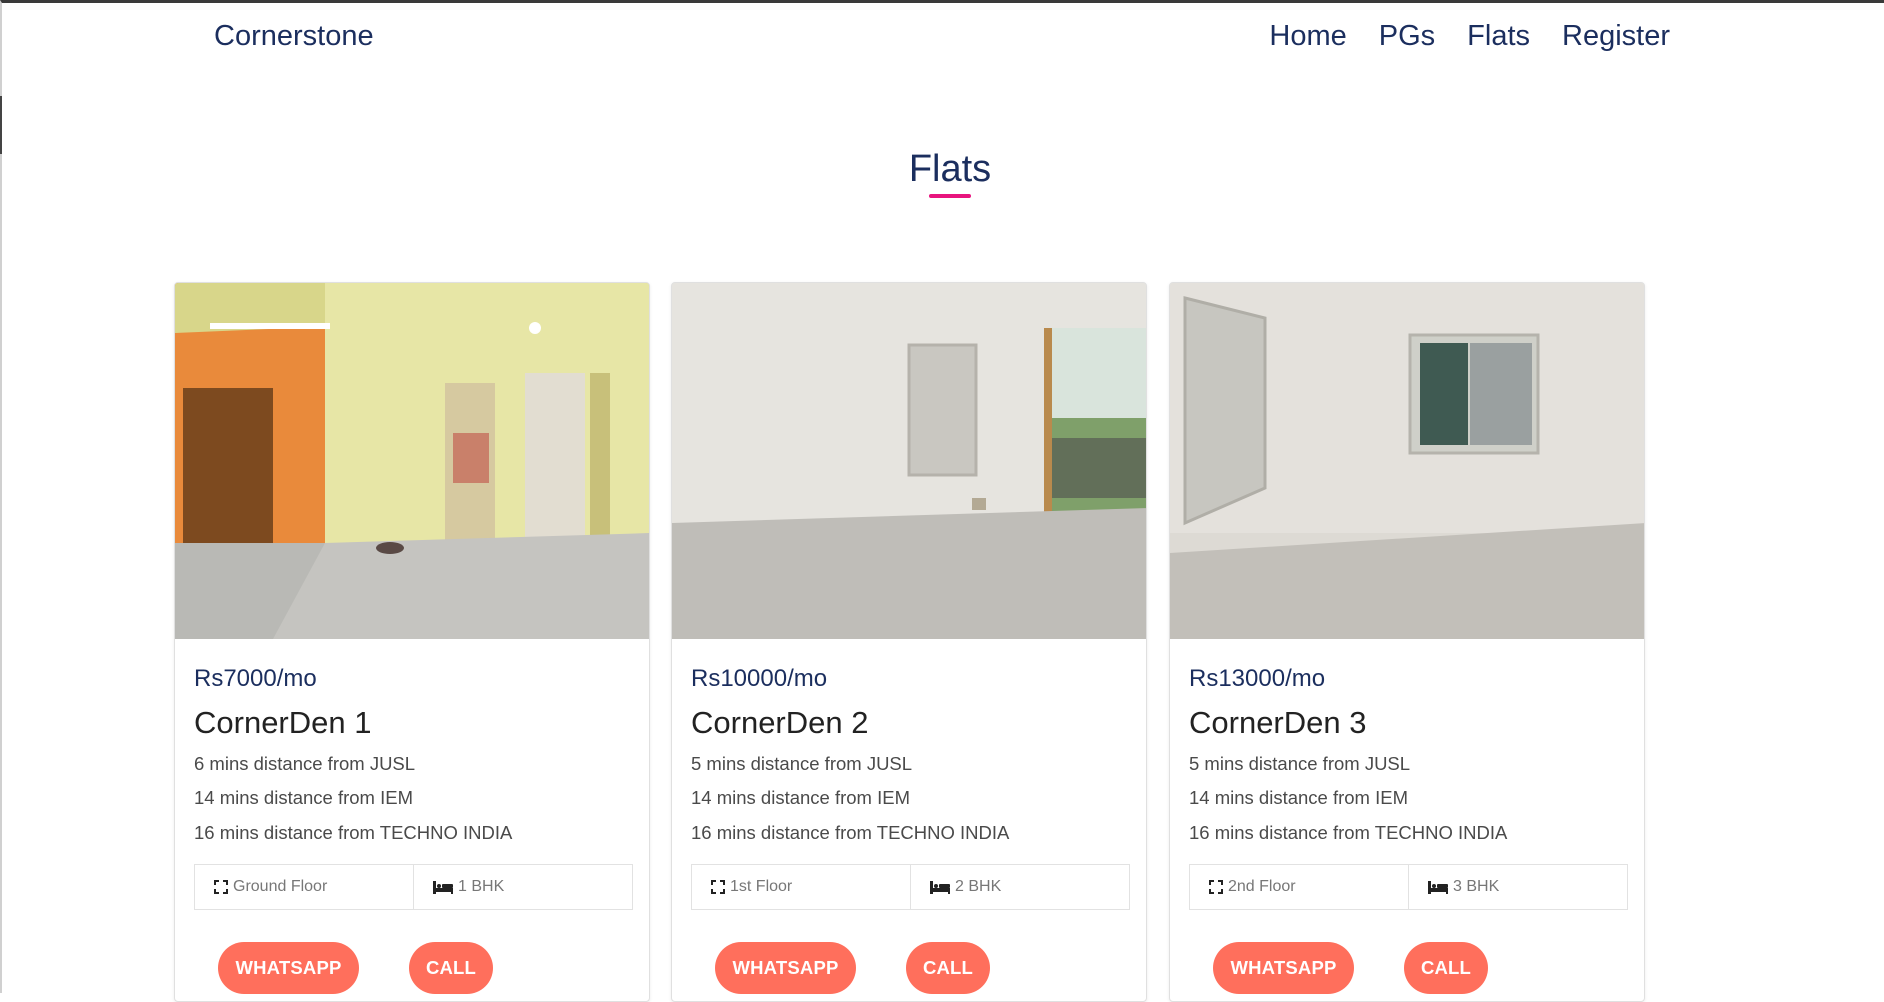  I want to click on bhk-label: 2 BHK, so click(978, 886).